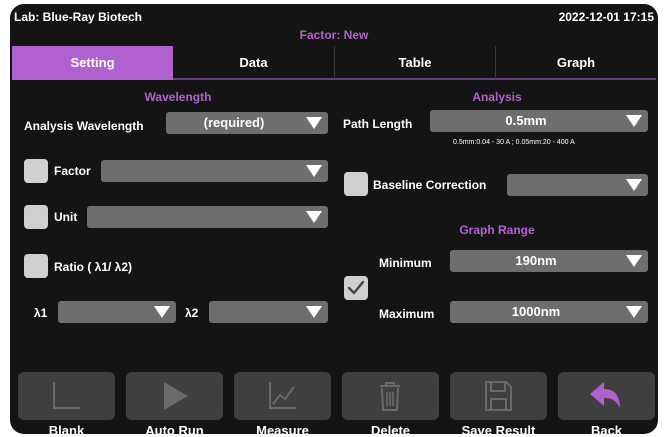 This screenshot has height=437, width=666. What do you see at coordinates (282, 428) in the screenshot?
I see `measure-label: Measure` at bounding box center [282, 428].